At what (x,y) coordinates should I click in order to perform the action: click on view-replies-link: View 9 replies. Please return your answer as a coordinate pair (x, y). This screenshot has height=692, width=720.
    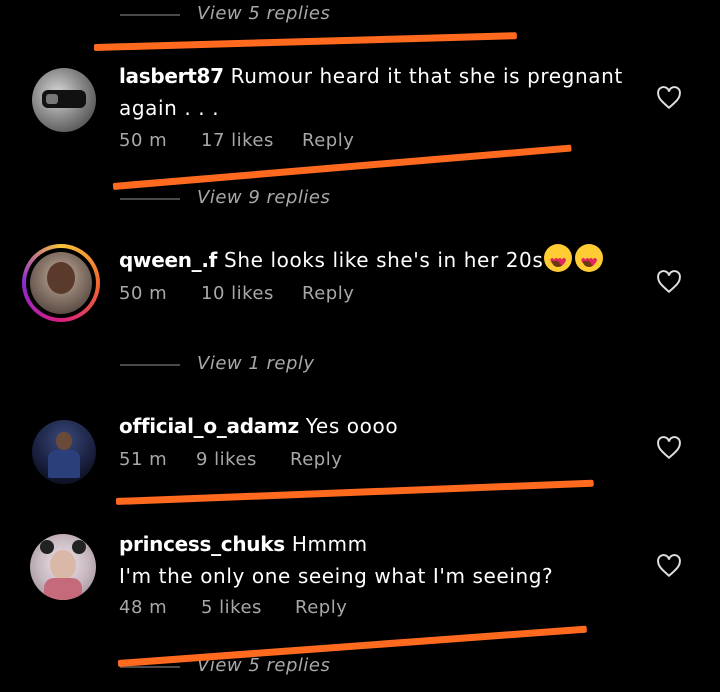
    Looking at the image, I should click on (263, 197).